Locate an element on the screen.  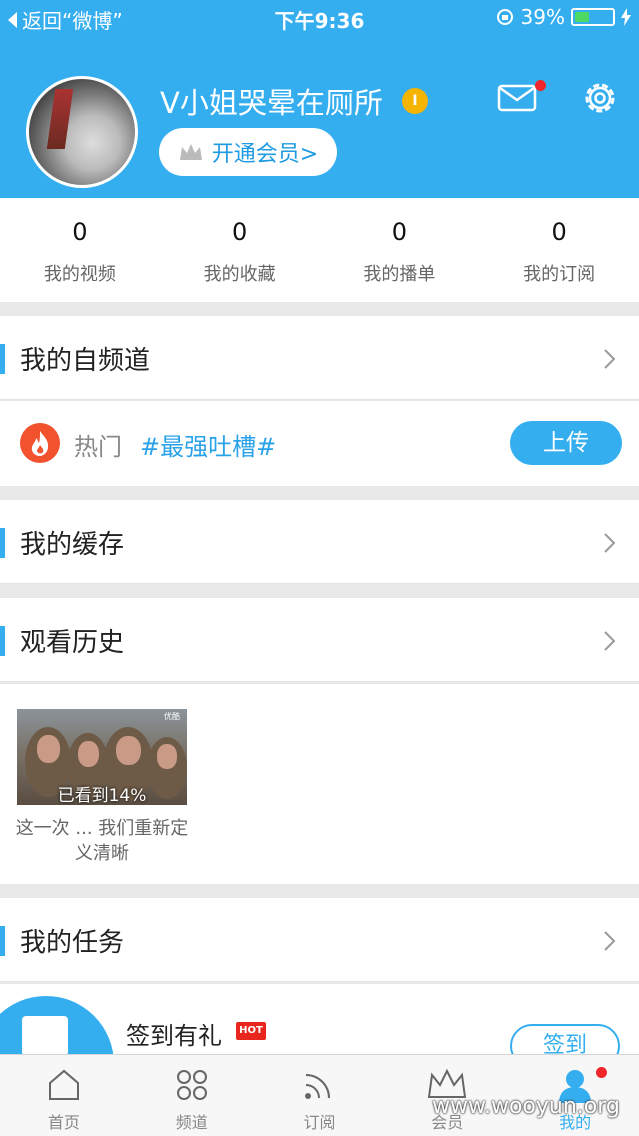
profile-header: V小姐哭晕在厕所 I 开通会员> is located at coordinates (319, 117).